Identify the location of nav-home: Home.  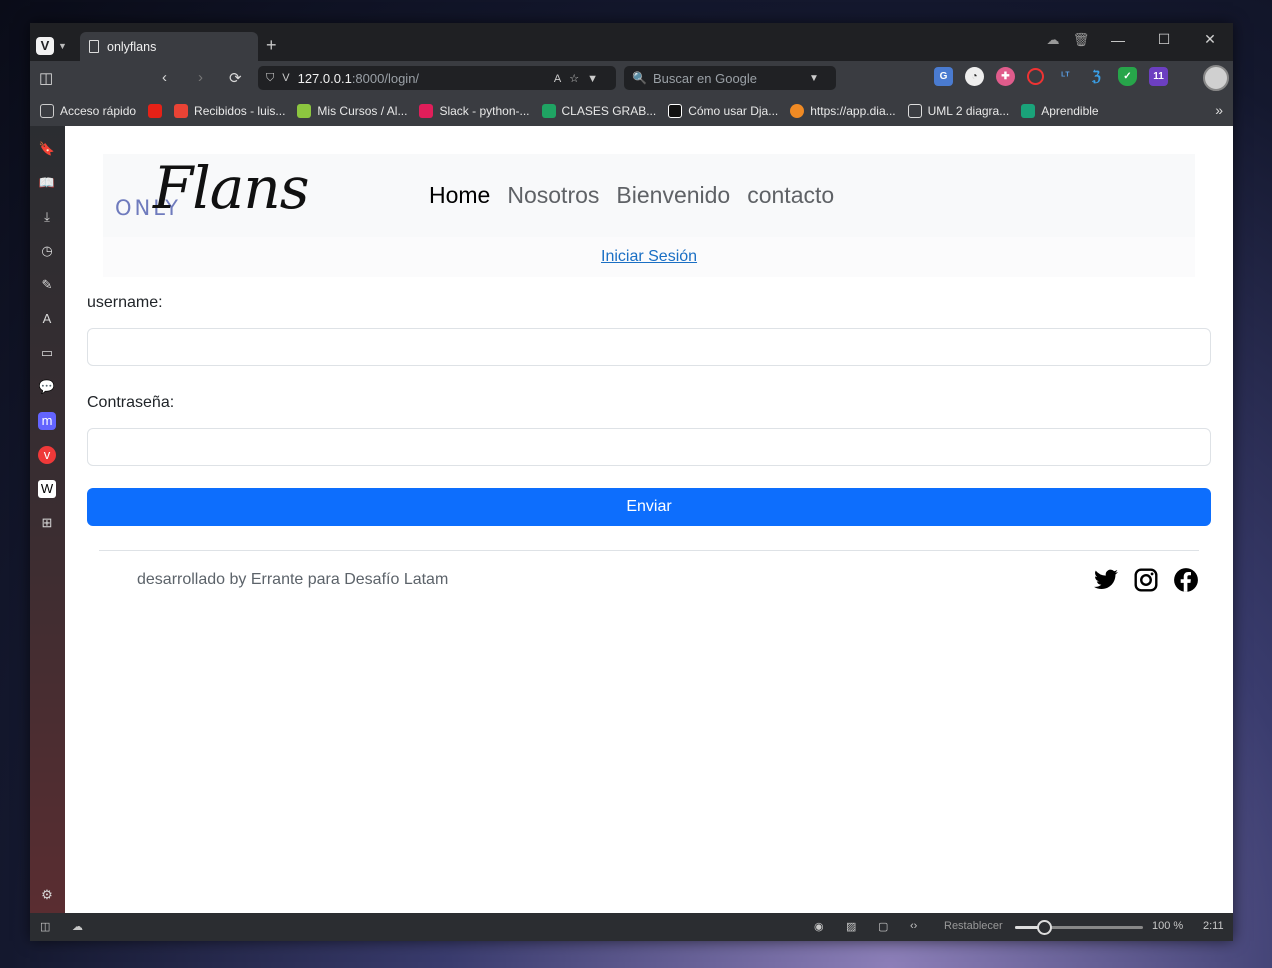
(459, 195).